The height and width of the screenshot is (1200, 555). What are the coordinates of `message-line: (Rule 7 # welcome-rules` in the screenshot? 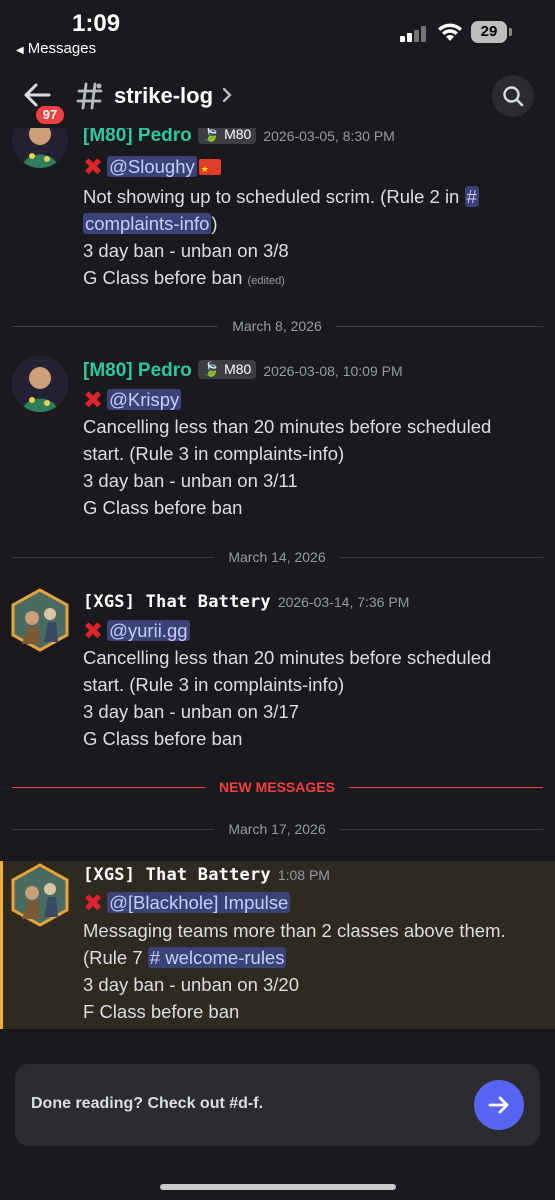 It's located at (185, 957).